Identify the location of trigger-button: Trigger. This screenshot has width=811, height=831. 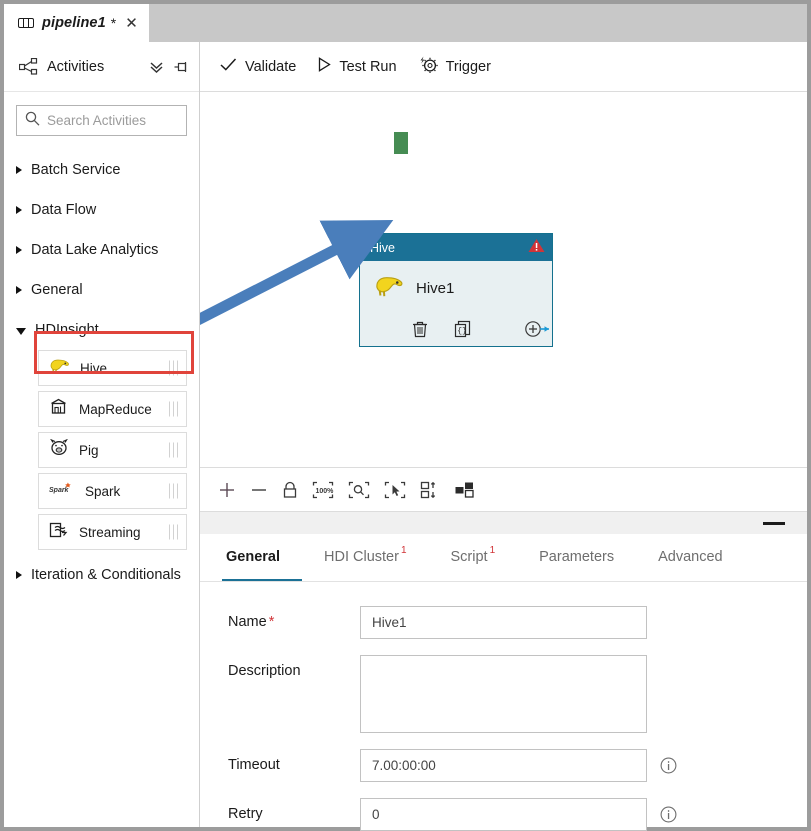
(455, 67).